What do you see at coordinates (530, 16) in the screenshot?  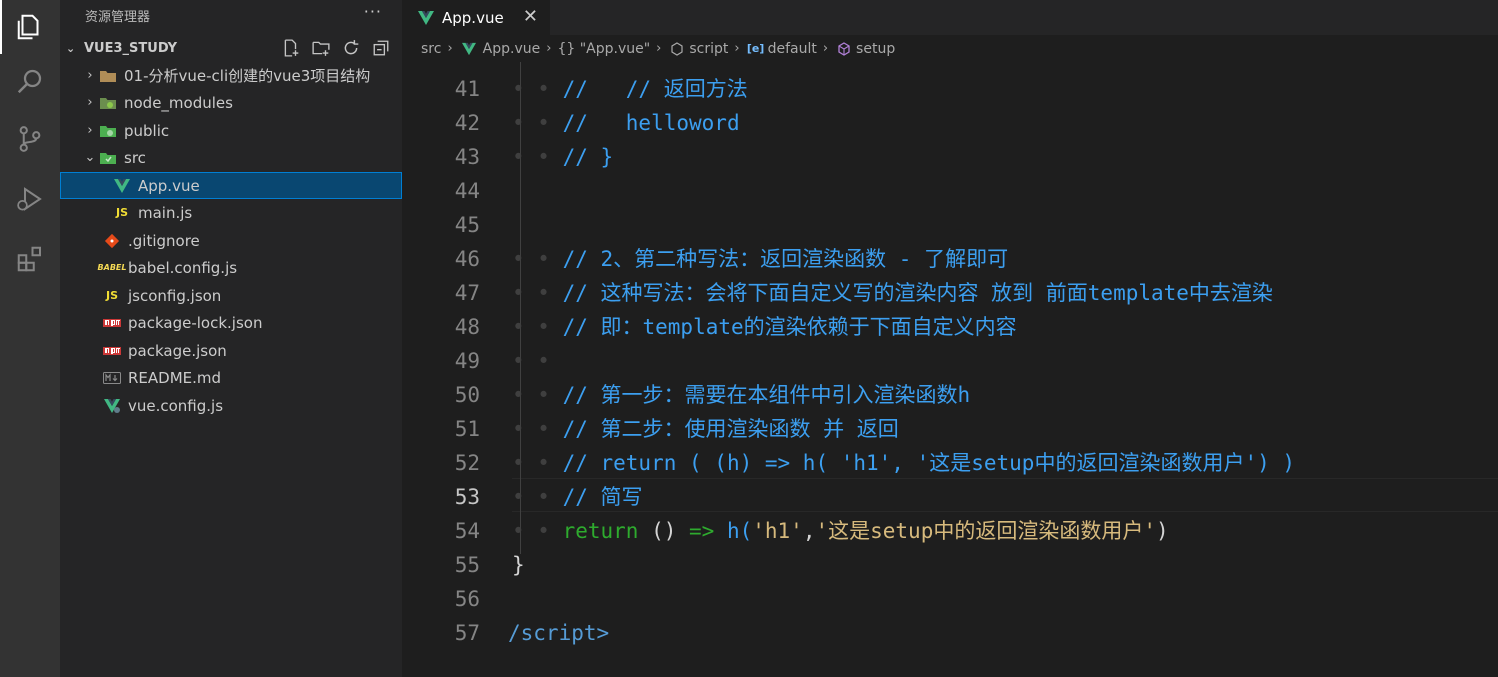 I see `close-icon: ✕` at bounding box center [530, 16].